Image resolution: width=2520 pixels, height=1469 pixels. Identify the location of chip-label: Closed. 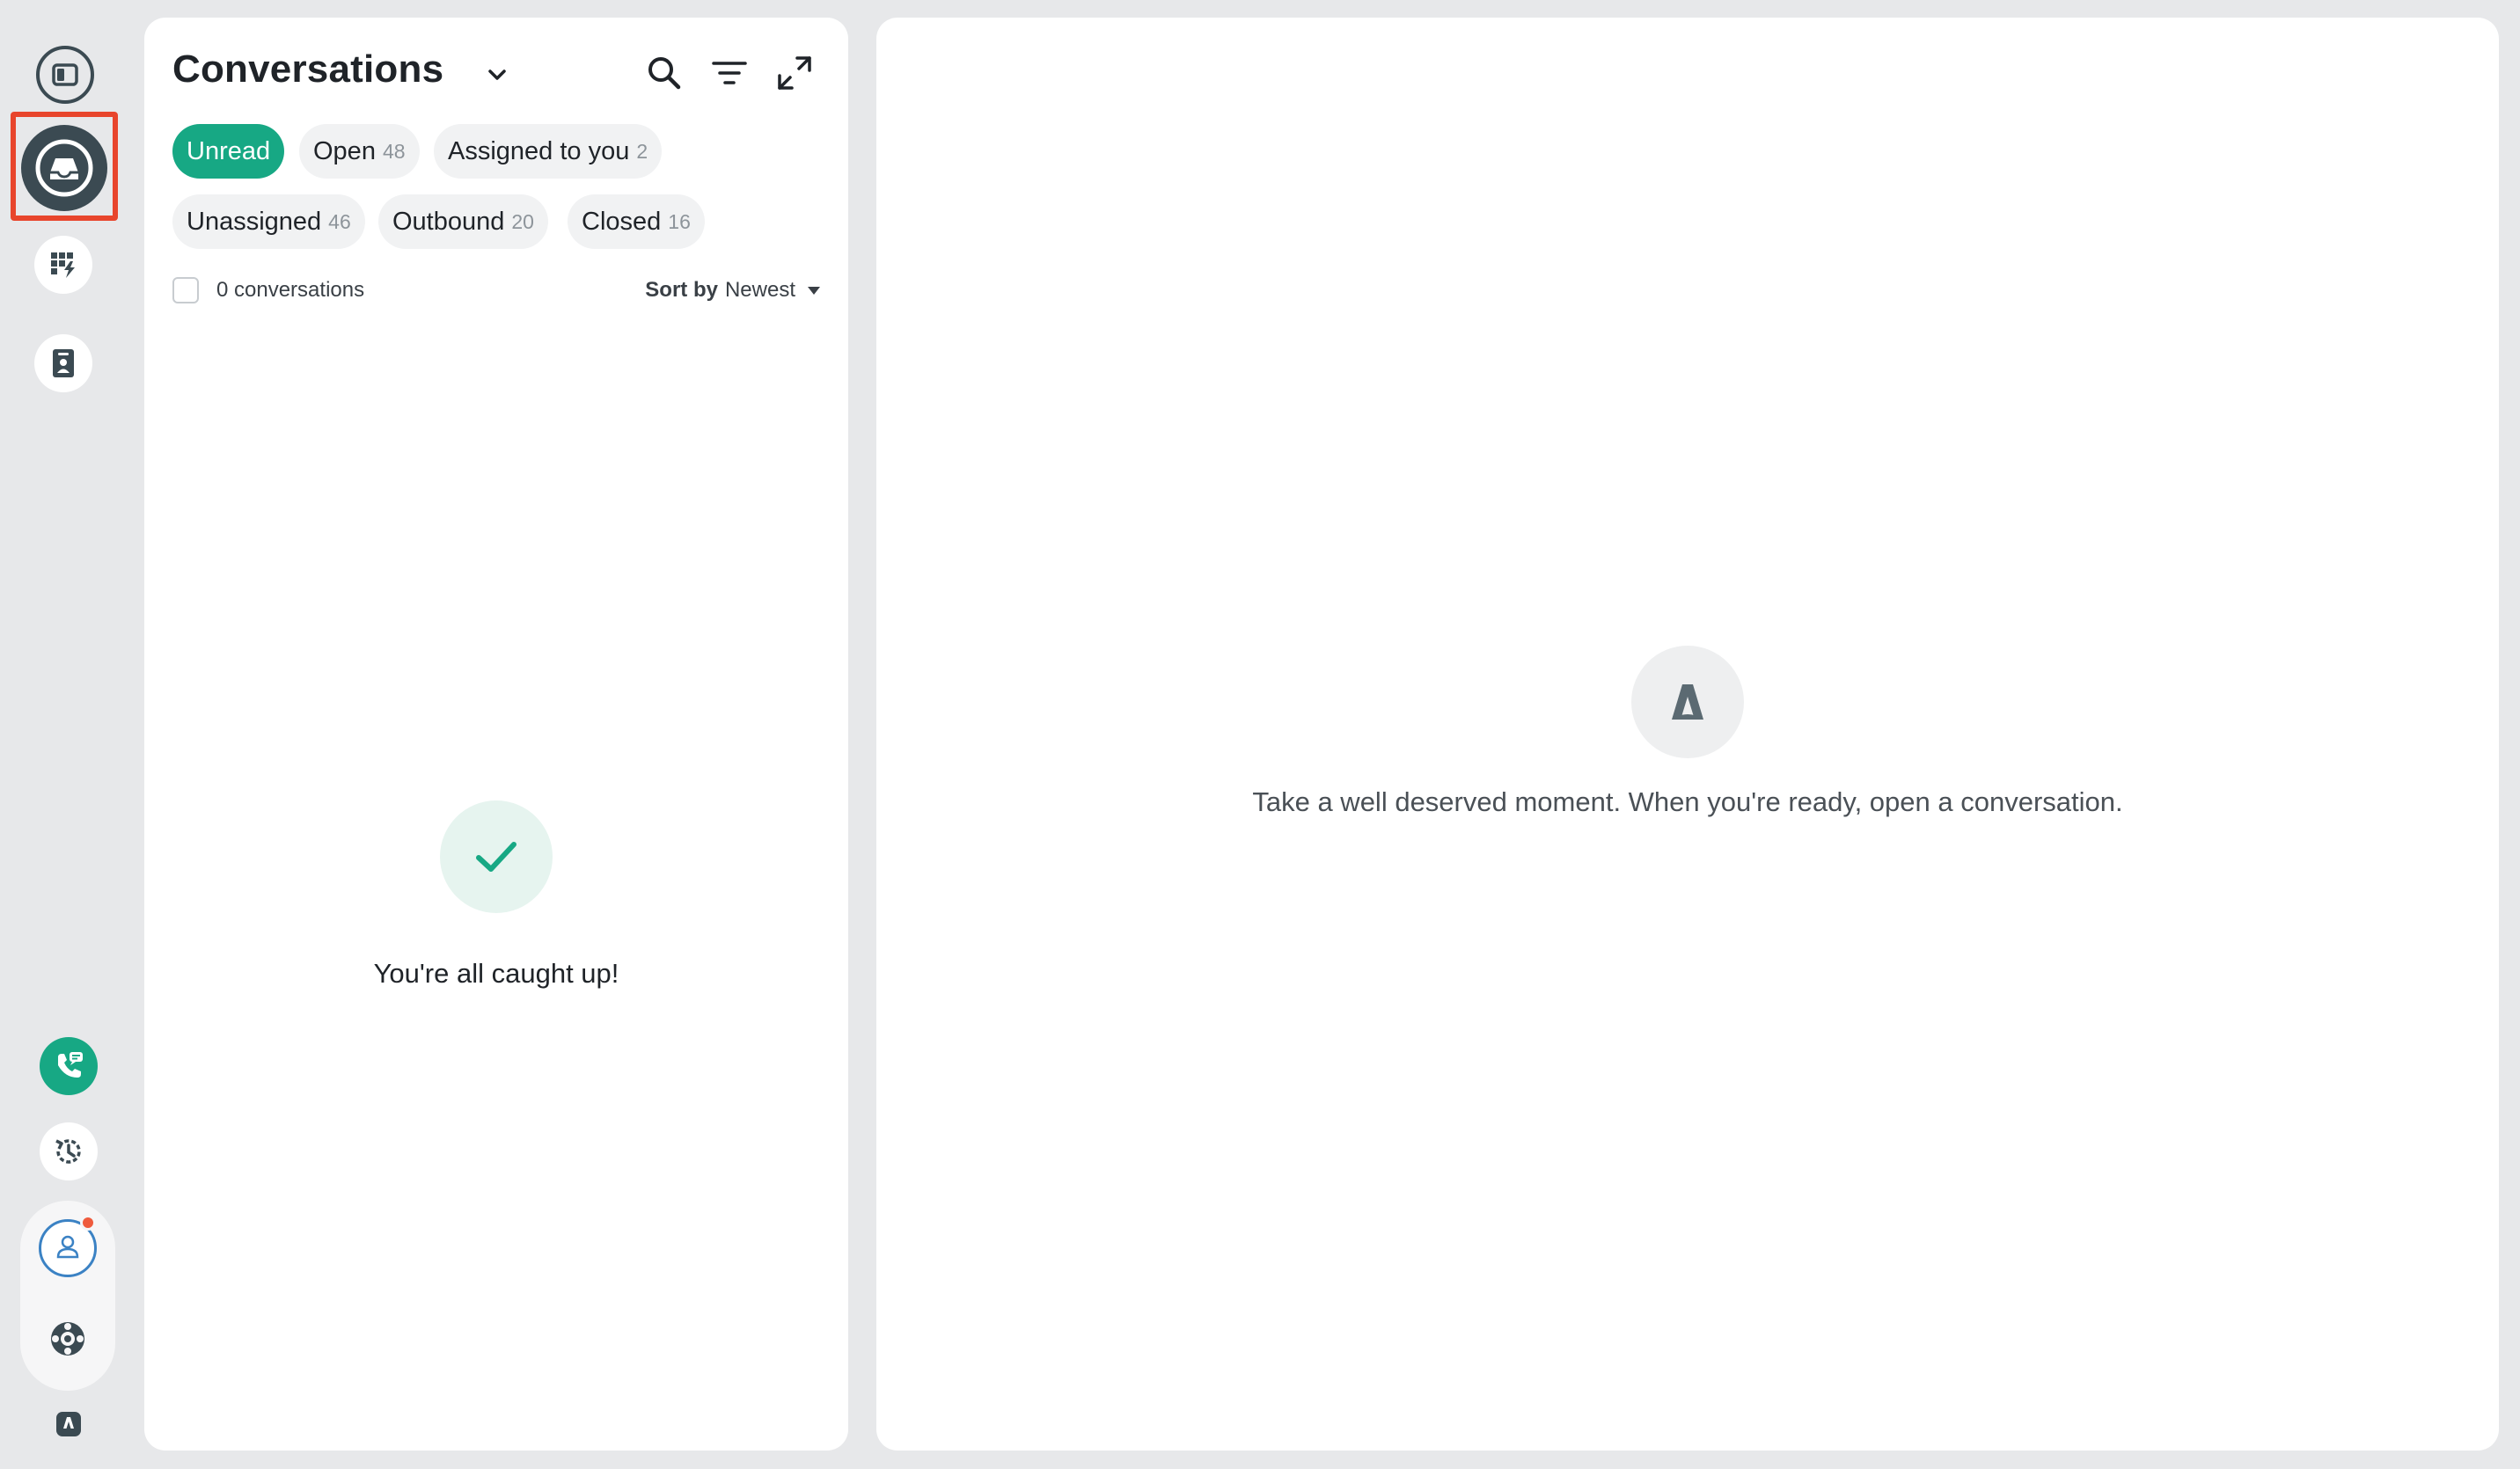
(622, 222).